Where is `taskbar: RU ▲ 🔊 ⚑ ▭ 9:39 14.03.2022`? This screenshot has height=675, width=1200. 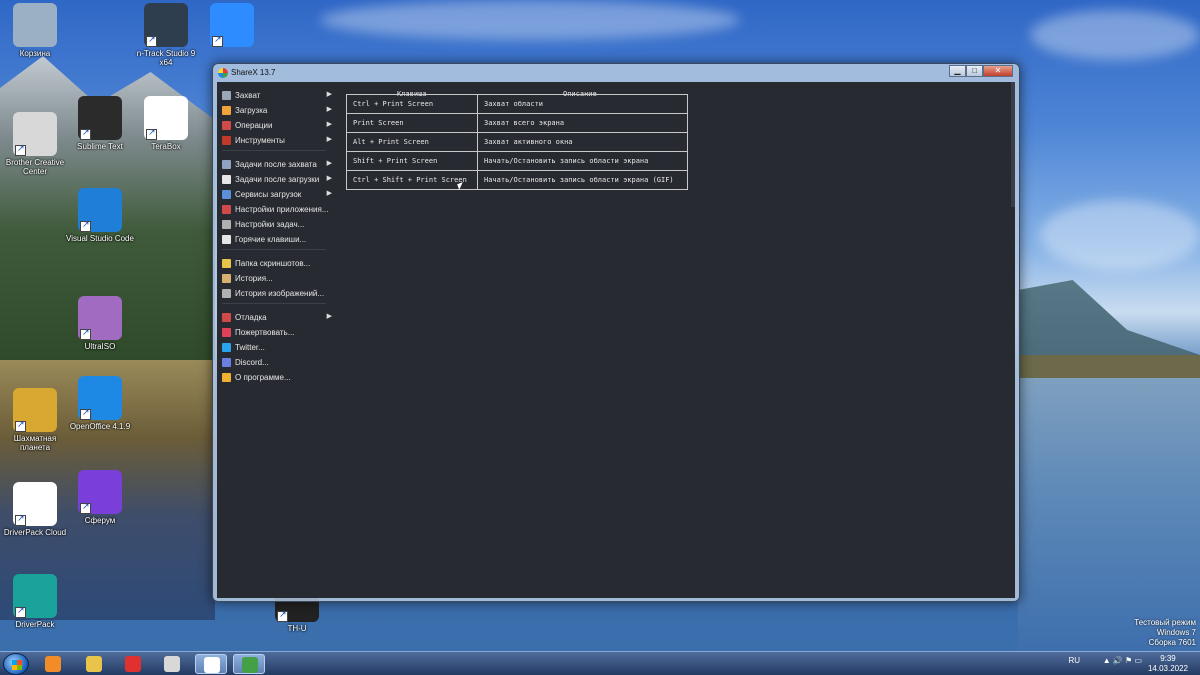
taskbar: RU ▲ 🔊 ⚑ ▭ 9:39 14.03.2022 is located at coordinates (600, 663).